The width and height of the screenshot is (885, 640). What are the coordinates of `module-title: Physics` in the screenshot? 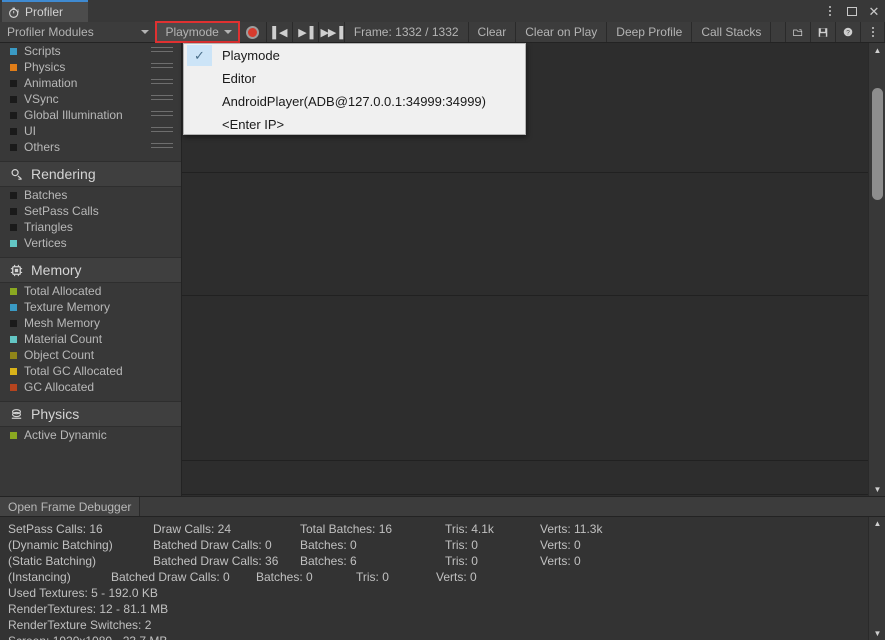 It's located at (55, 414).